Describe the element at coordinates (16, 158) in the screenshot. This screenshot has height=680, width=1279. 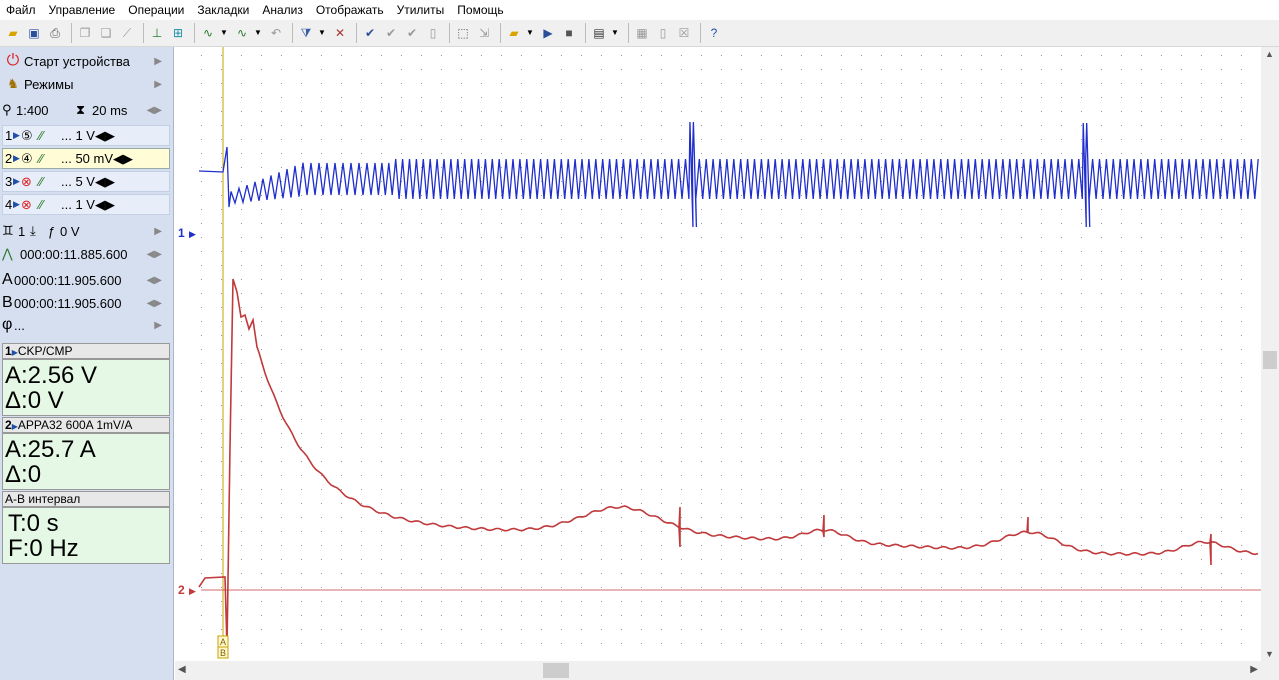
I see `channel-arrow-icon: ▶` at that location.